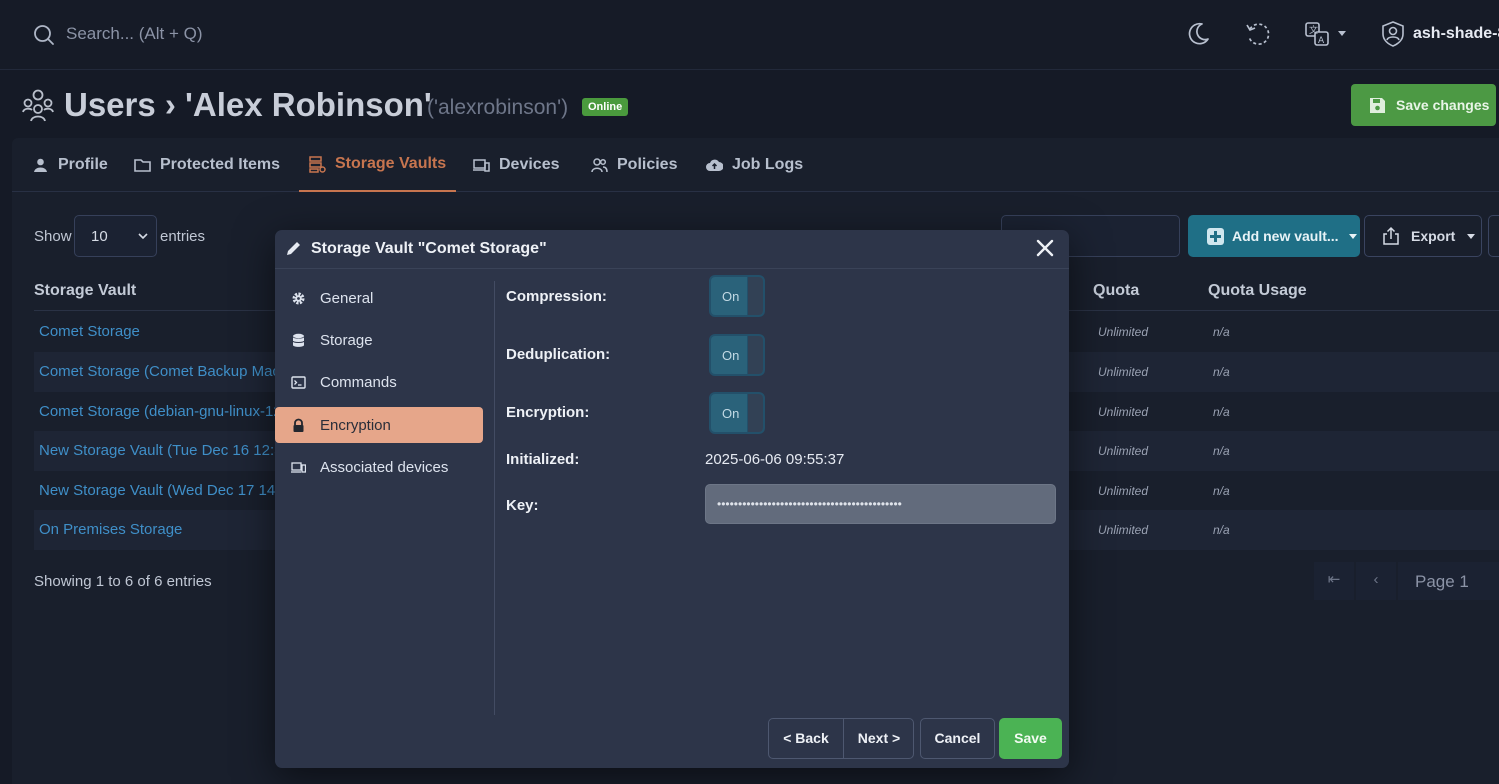 This screenshot has width=1499, height=784. I want to click on first-page-button: ⇤, so click(1334, 581).